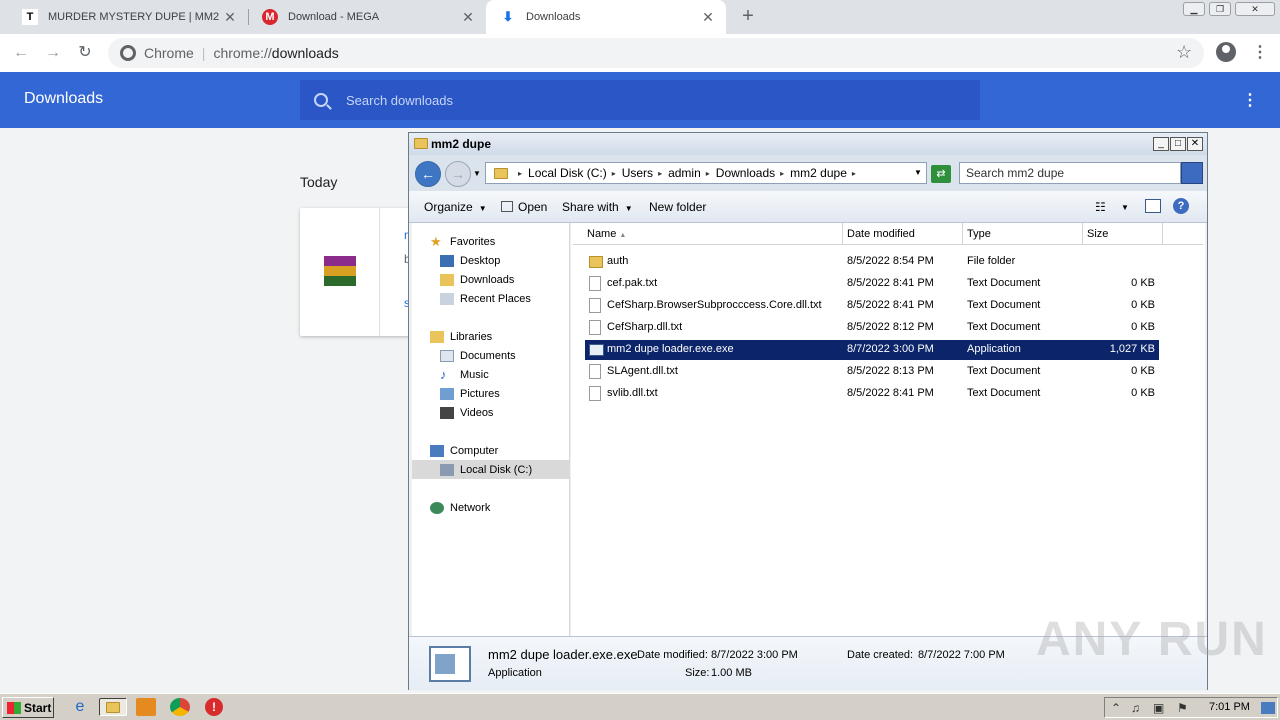 The image size is (1280, 720). I want to click on network-tray-icon: ▣, so click(1158, 708).